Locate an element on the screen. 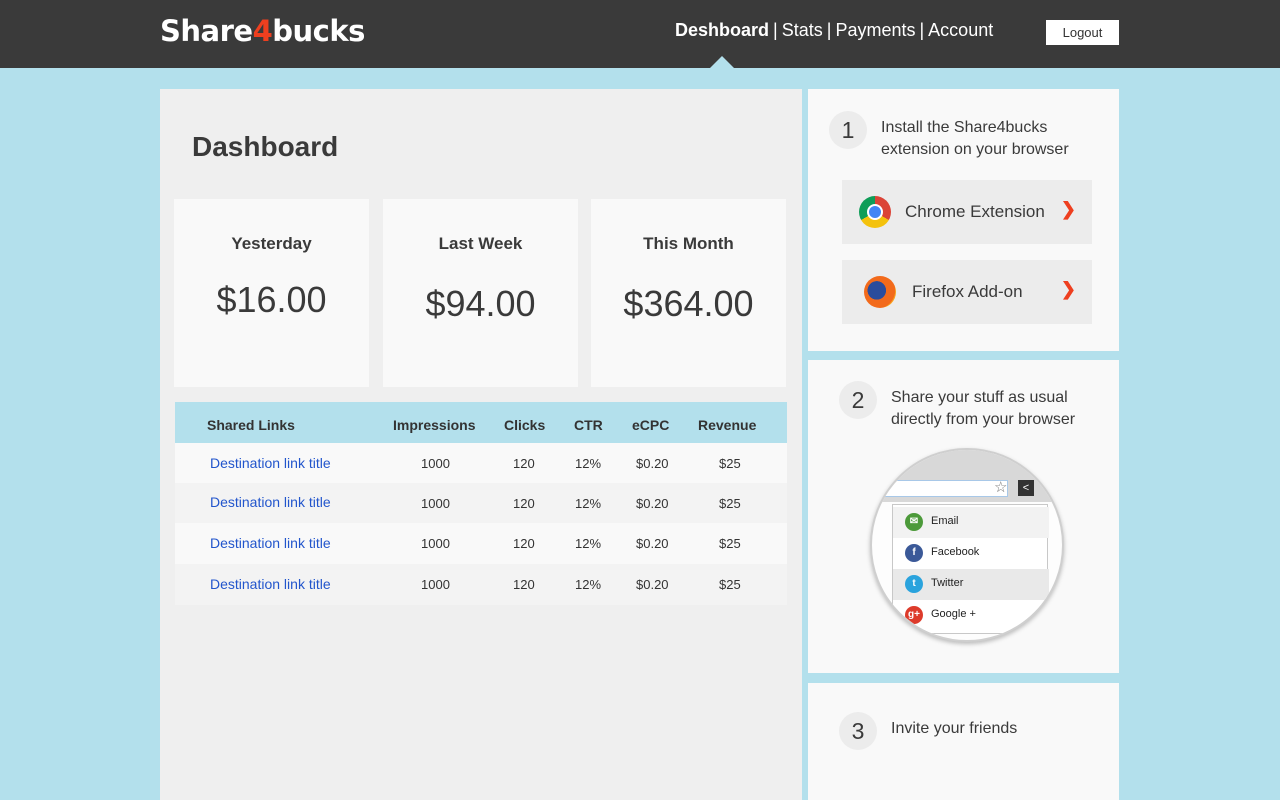 This screenshot has height=800, width=1280. main-nav: Deshboard | Stats | Payments | Account is located at coordinates (834, 30).